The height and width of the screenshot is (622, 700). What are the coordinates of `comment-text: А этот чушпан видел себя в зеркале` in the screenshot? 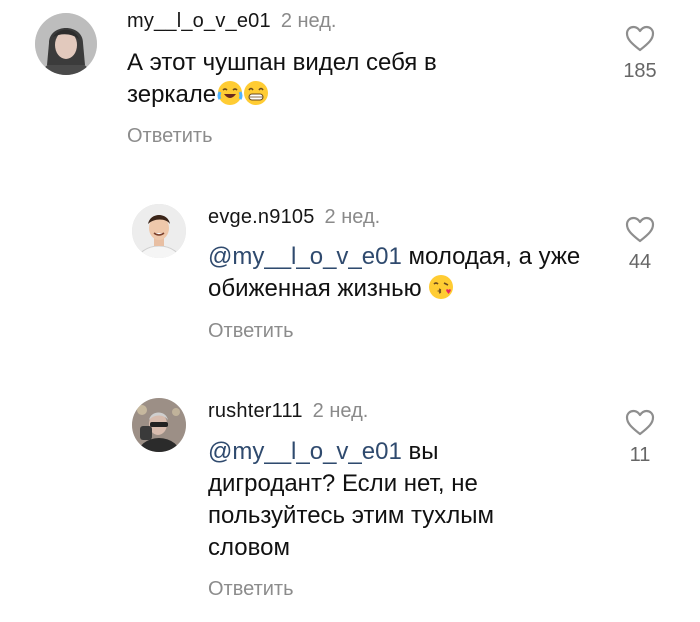 It's located at (327, 79).